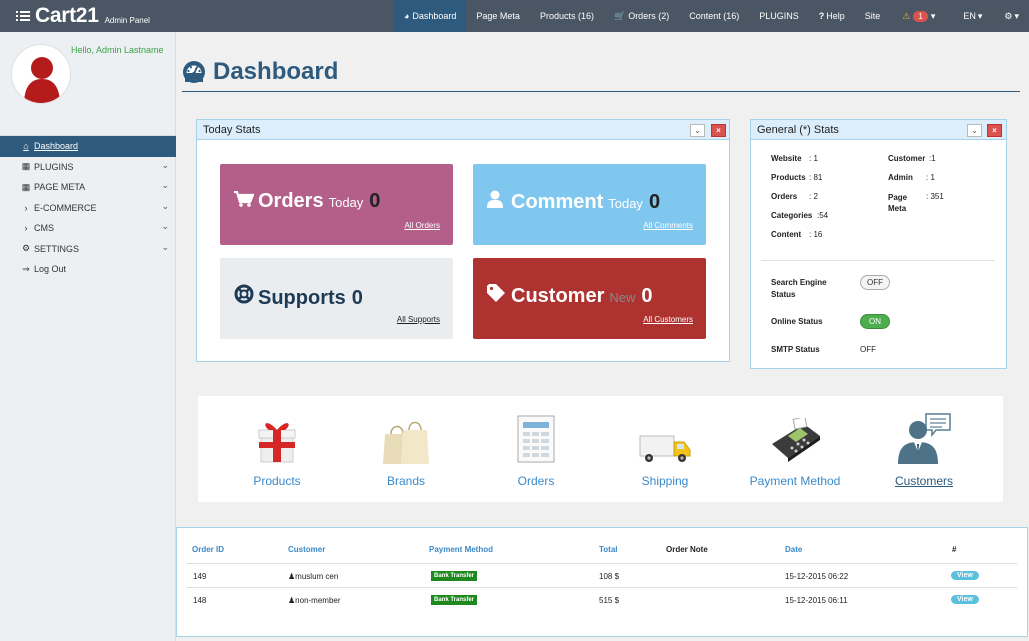  What do you see at coordinates (88, 208) in the screenshot?
I see `sidebar-item-e-commerce: › E-COMMERCE ⌄` at bounding box center [88, 208].